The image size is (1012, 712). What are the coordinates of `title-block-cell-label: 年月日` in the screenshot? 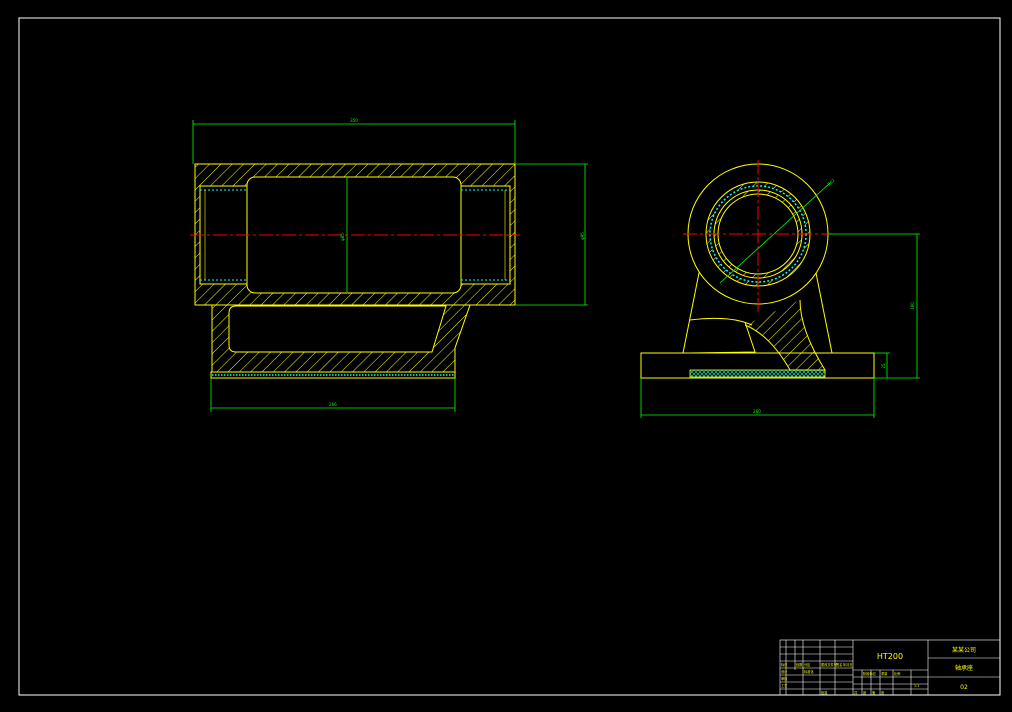 It's located at (848, 664).